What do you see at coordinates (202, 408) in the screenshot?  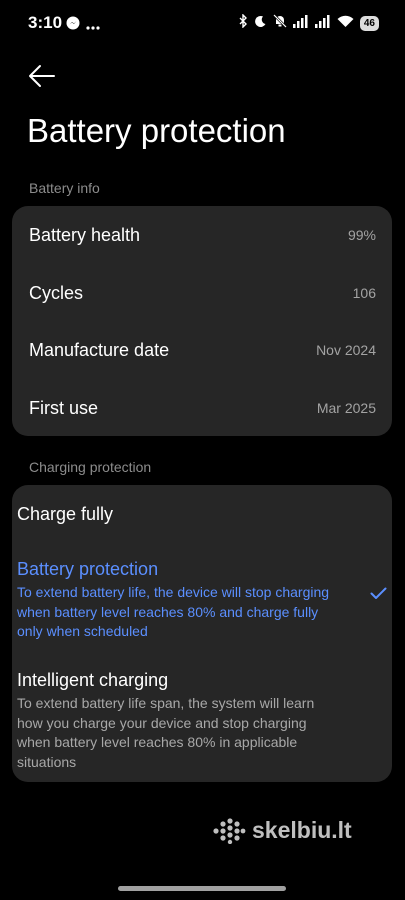 I see `info-row-first-use: First use Mar 2025` at bounding box center [202, 408].